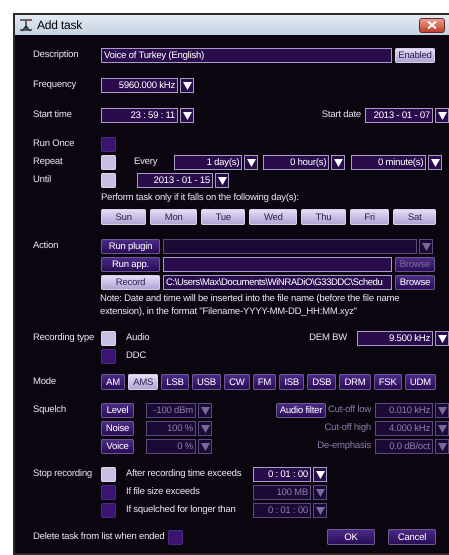  I want to click on close-icon, so click(432, 25).